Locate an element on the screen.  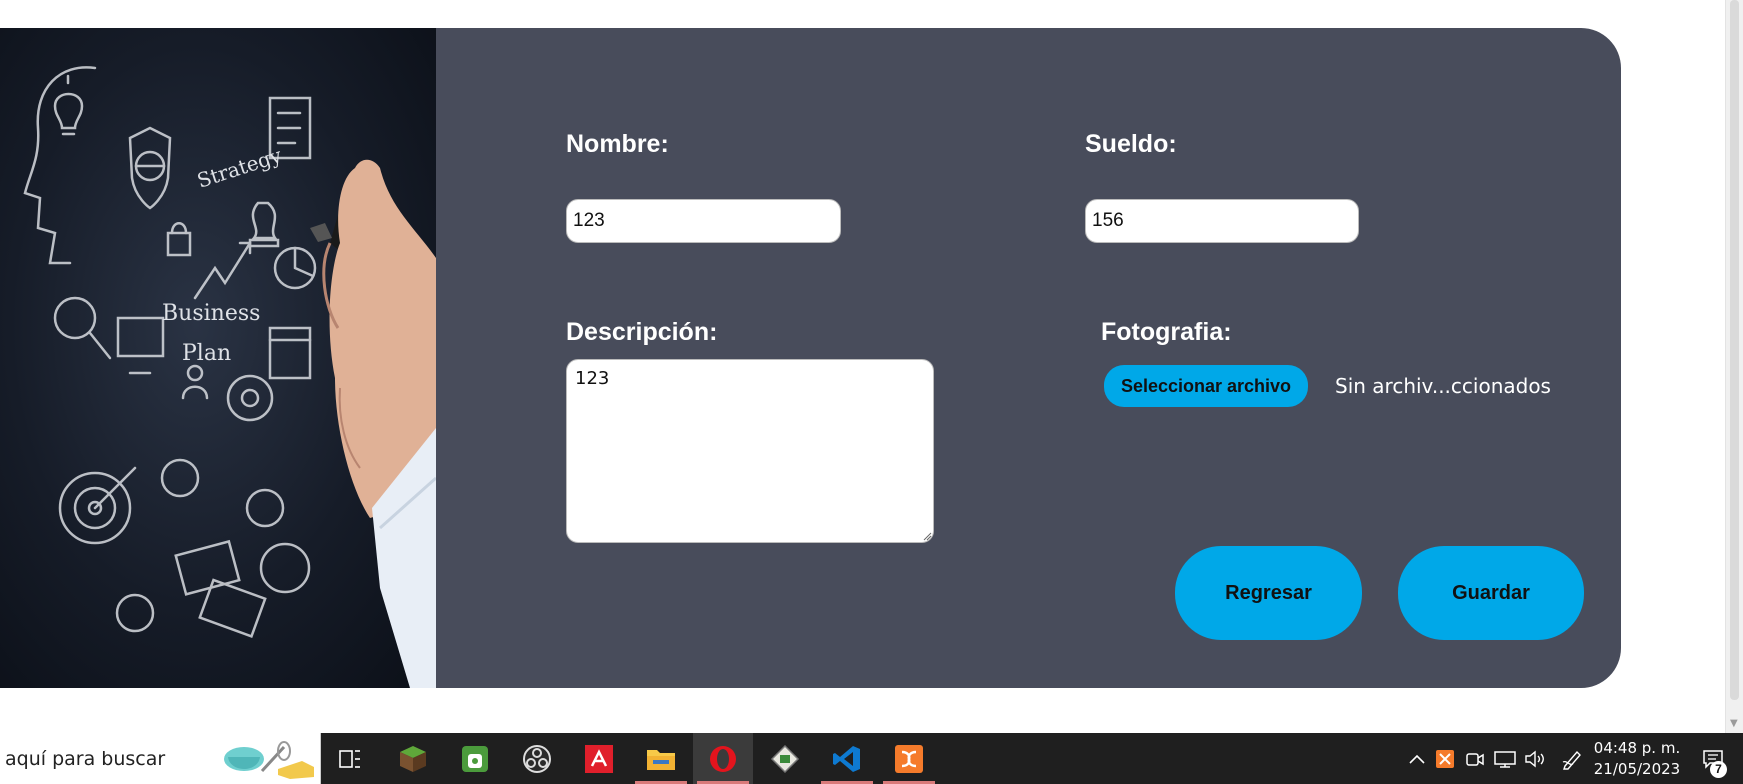
tray-xampp is located at coordinates (1445, 758).